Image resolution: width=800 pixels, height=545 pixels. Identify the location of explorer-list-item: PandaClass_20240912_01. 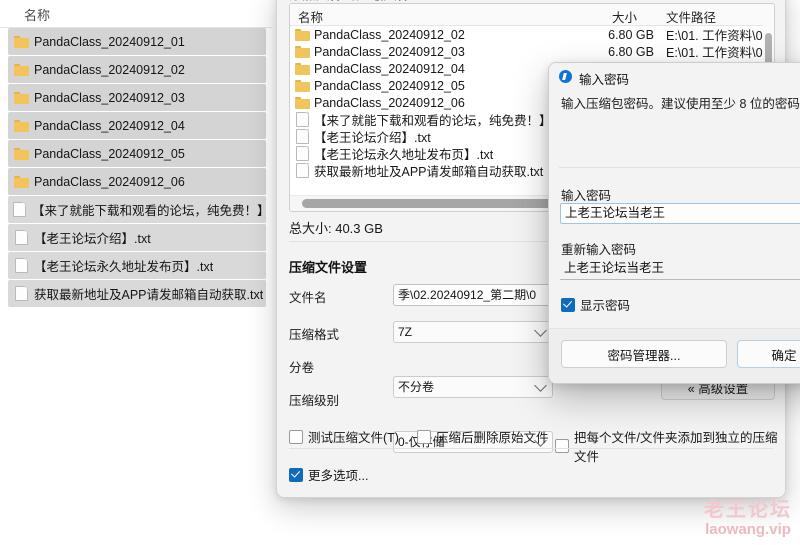
(137, 41).